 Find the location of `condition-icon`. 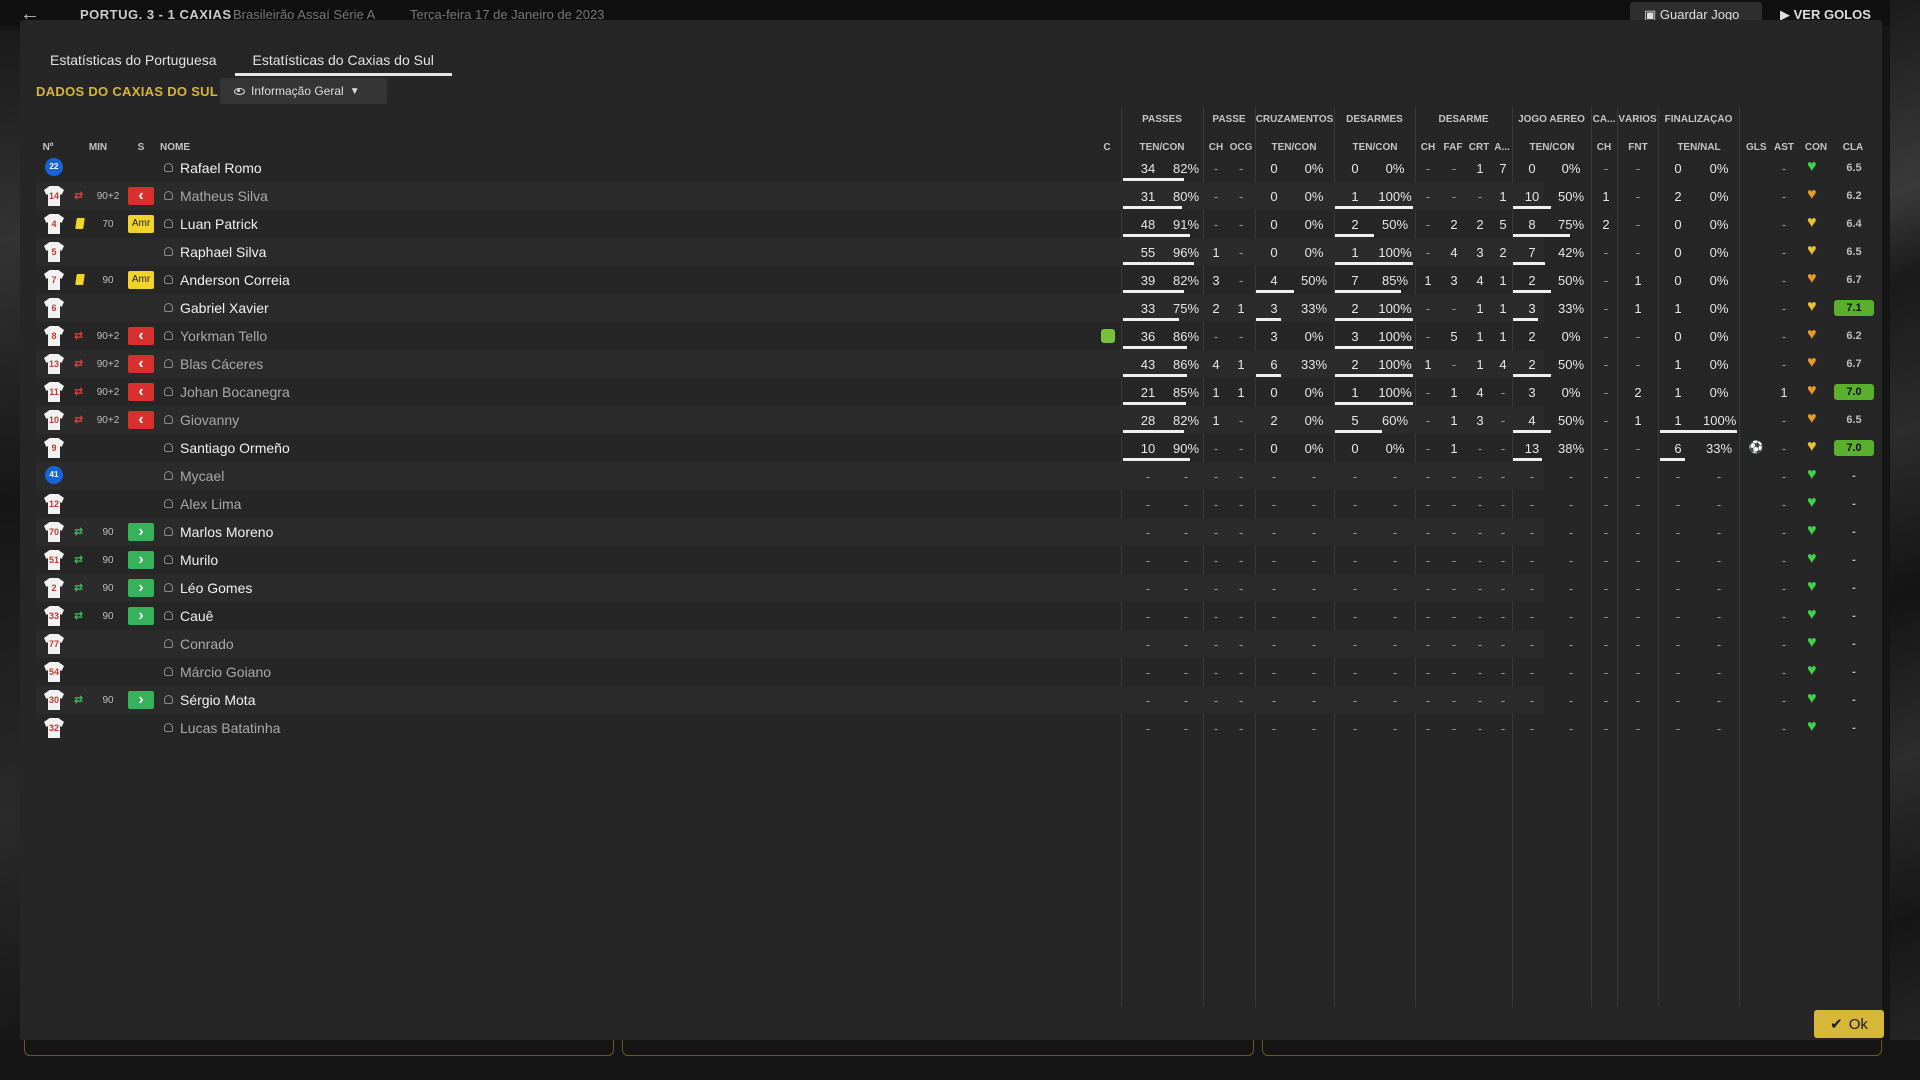

condition-icon is located at coordinates (1108, 336).